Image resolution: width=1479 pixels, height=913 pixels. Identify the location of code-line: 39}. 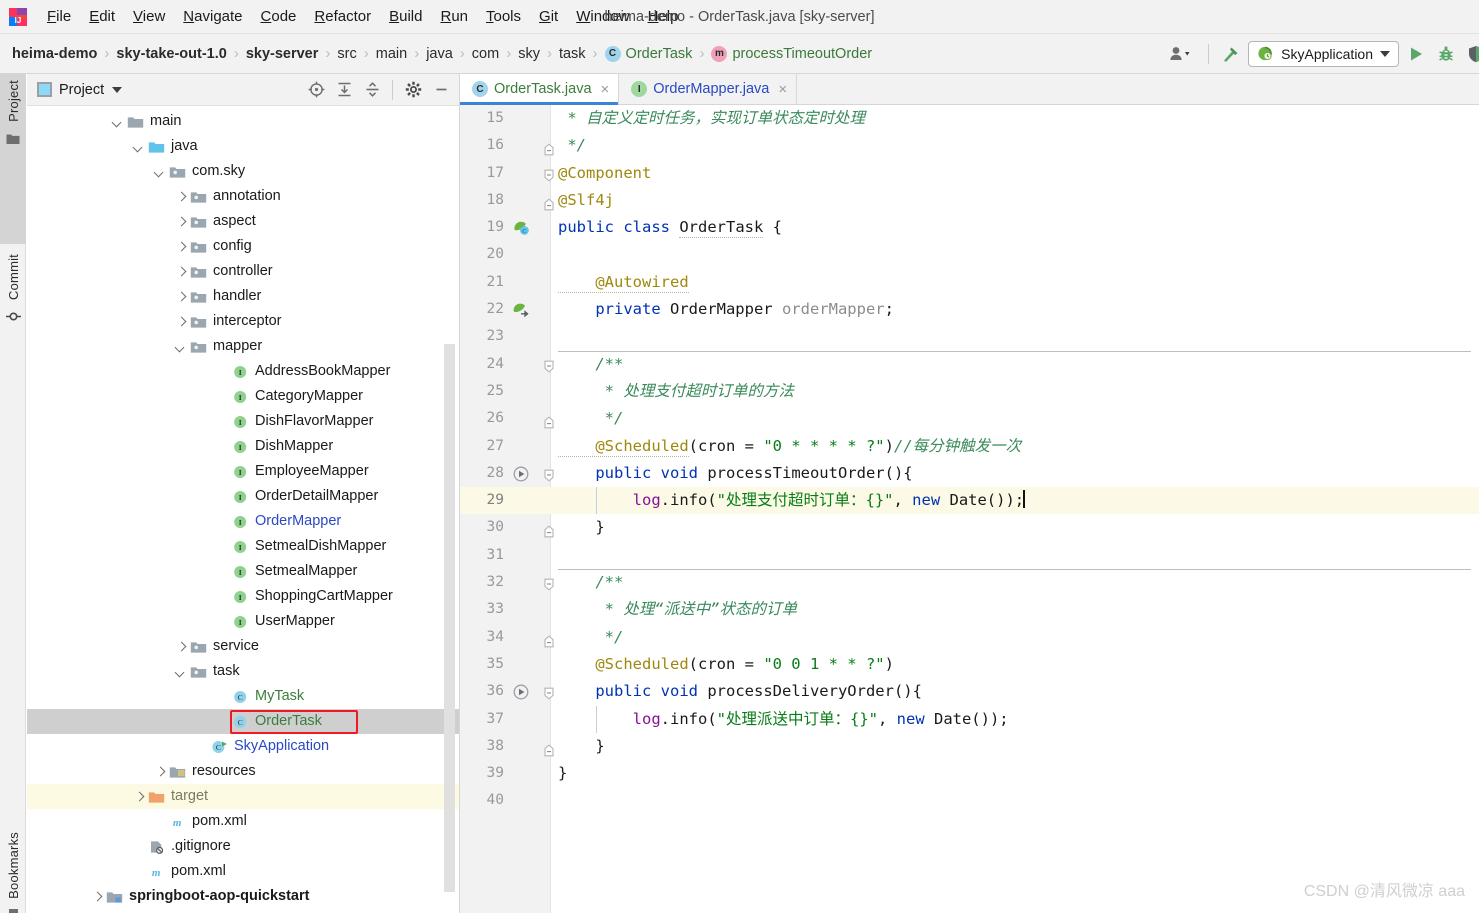
(969, 773).